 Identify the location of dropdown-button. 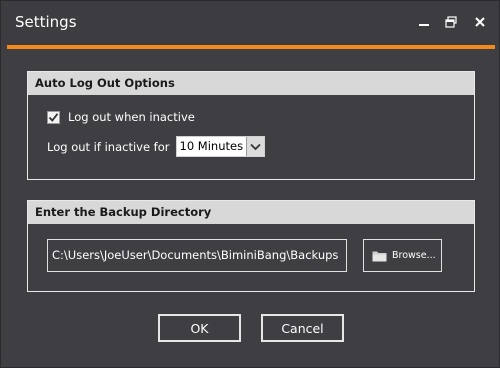
(255, 146).